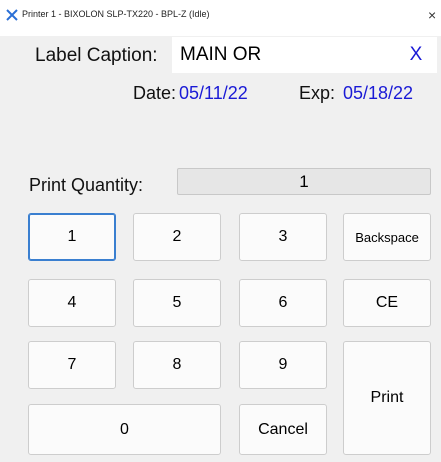 The height and width of the screenshot is (462, 441). I want to click on exp-value: 05/18/22, so click(378, 93).